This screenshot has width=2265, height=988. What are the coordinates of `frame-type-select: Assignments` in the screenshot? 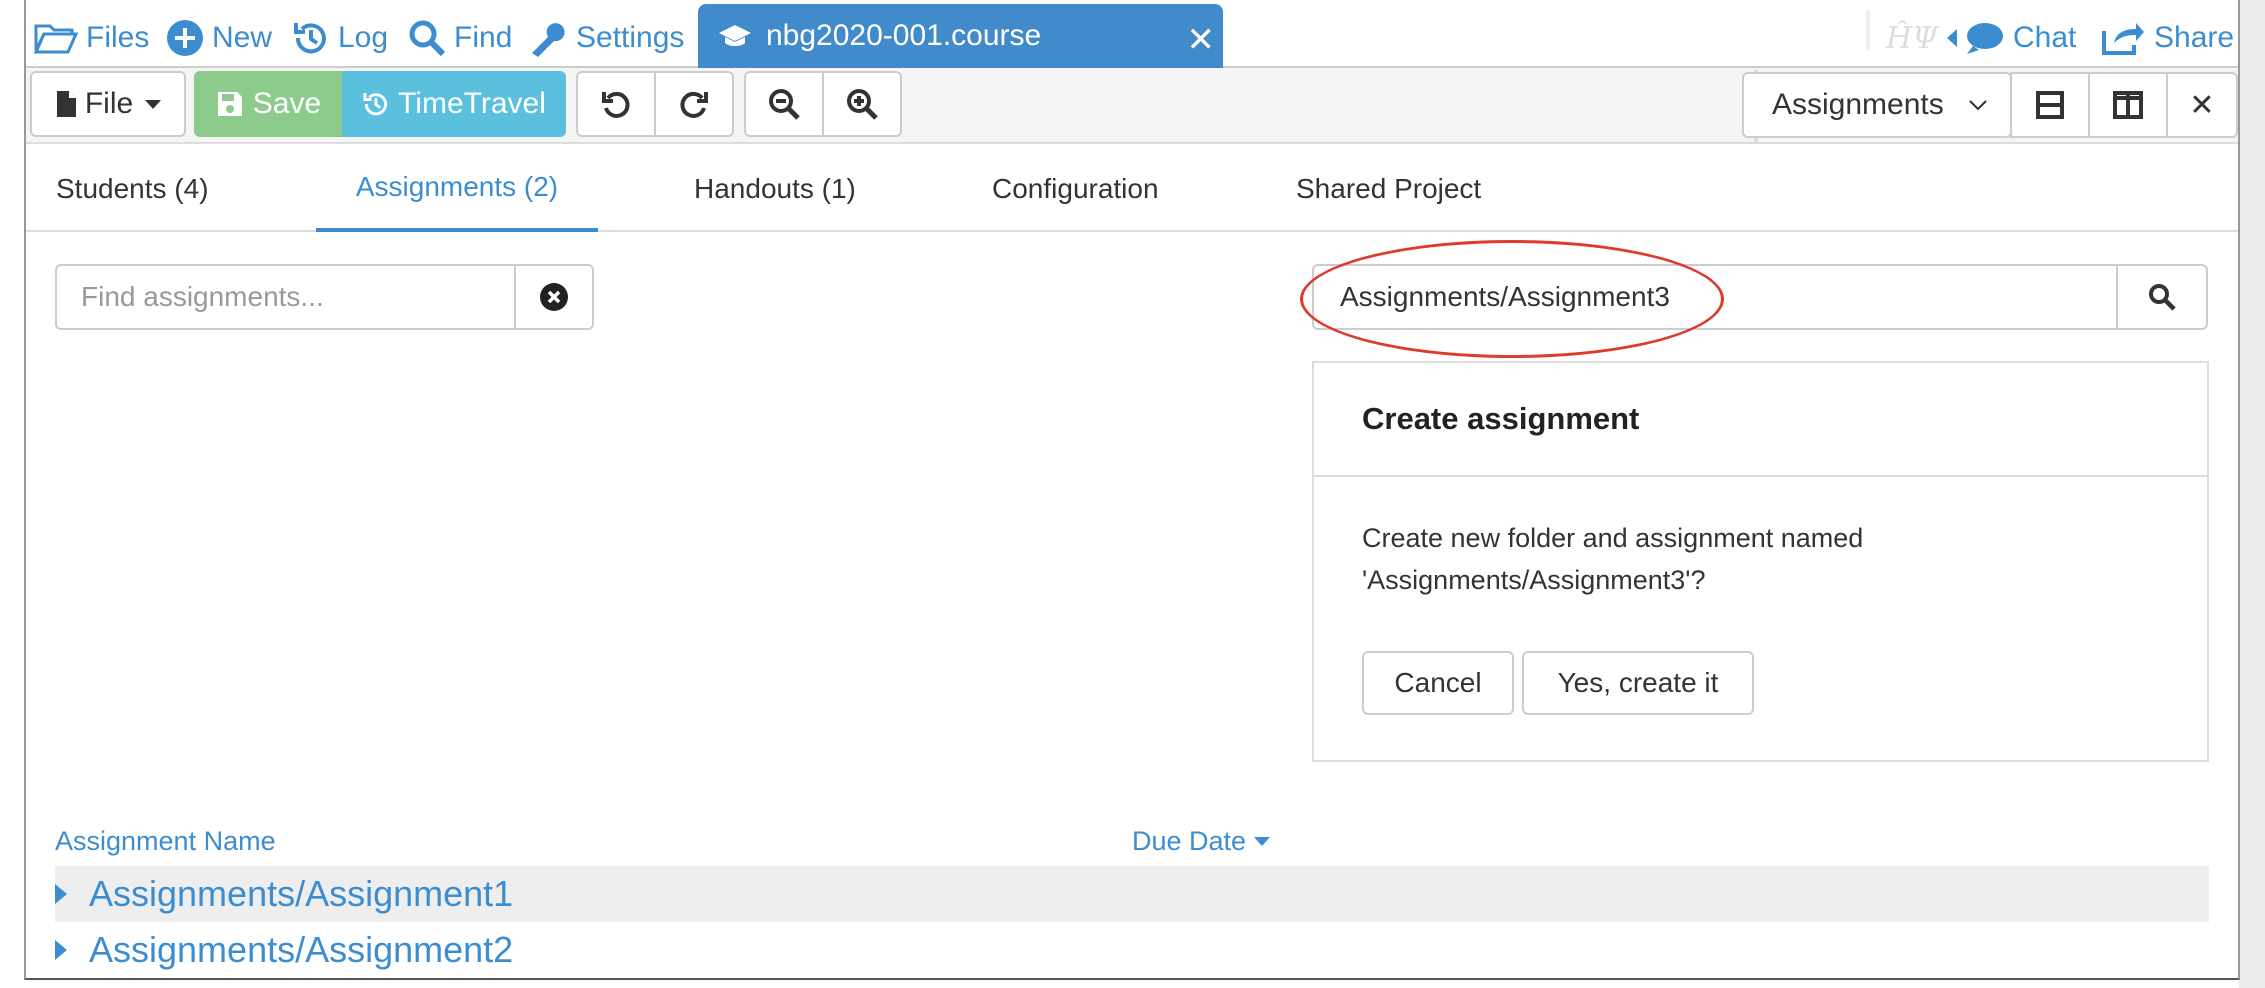 It's located at (1877, 105).